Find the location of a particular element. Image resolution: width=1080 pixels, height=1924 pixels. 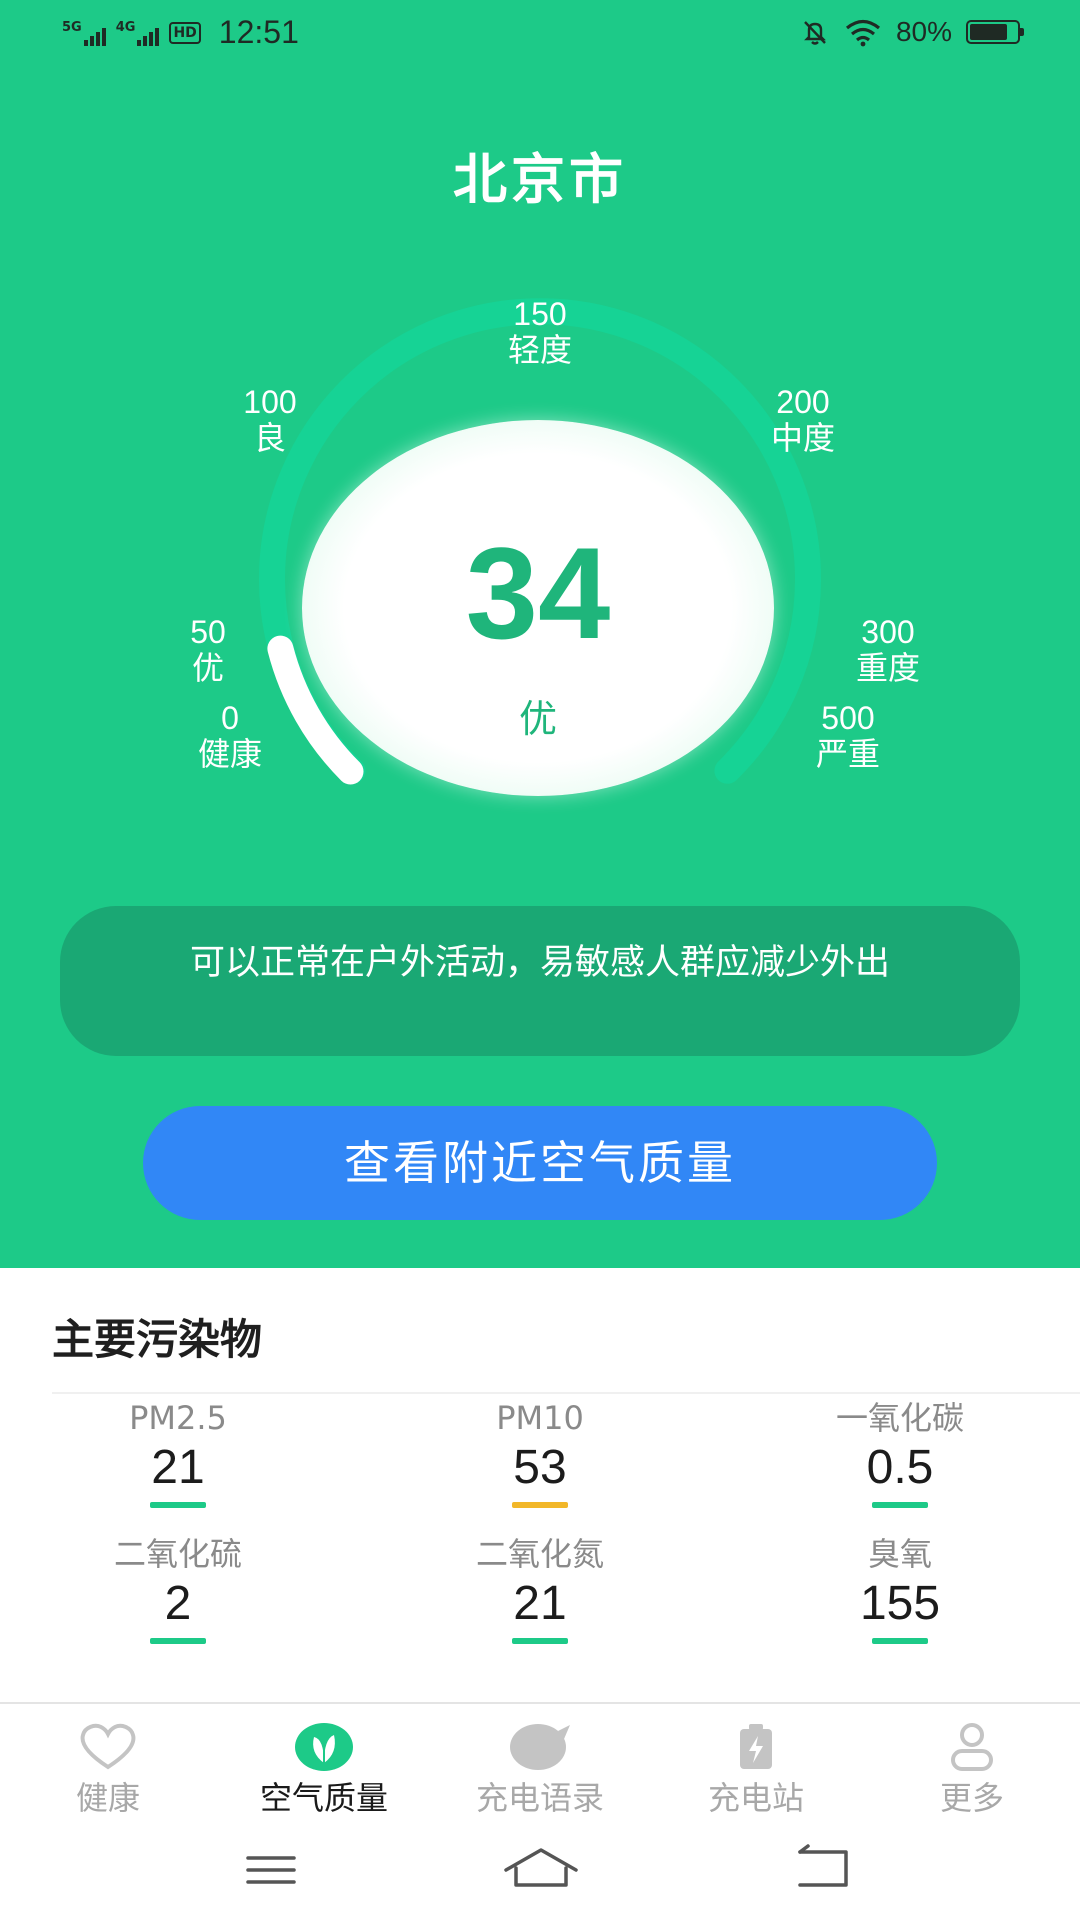

gauge-tick-500: 500 严重 is located at coordinates (847, 736).